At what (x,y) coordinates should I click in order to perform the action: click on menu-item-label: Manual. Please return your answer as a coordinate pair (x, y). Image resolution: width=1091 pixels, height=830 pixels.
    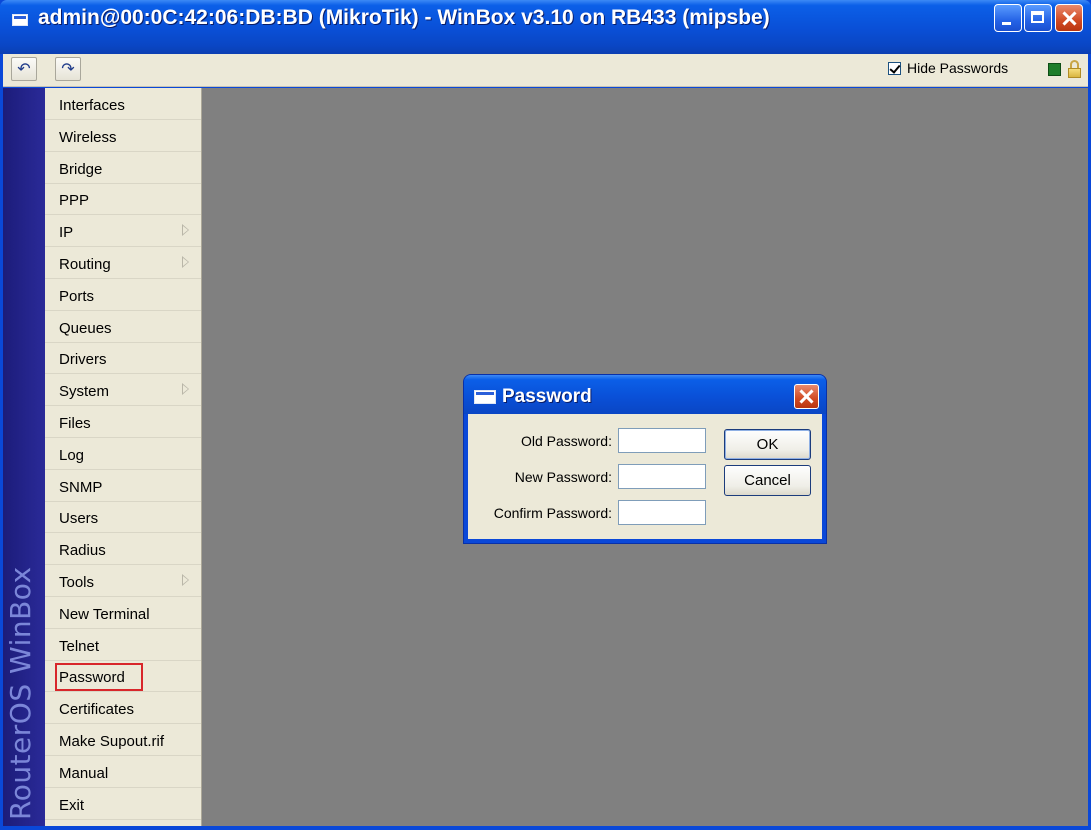
    Looking at the image, I should click on (84, 773).